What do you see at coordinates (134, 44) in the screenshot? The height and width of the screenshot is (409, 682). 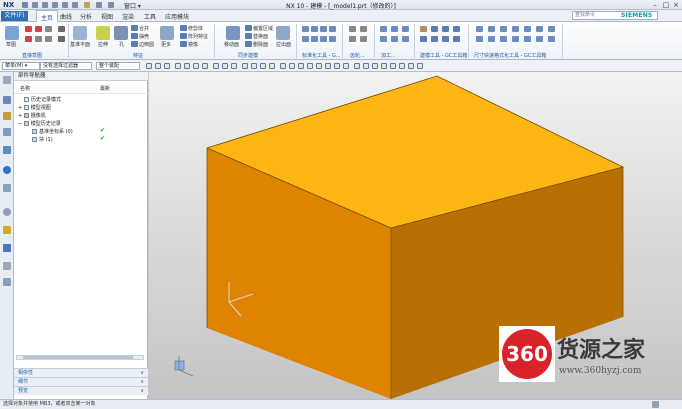 I see `edge-blend-icon` at bounding box center [134, 44].